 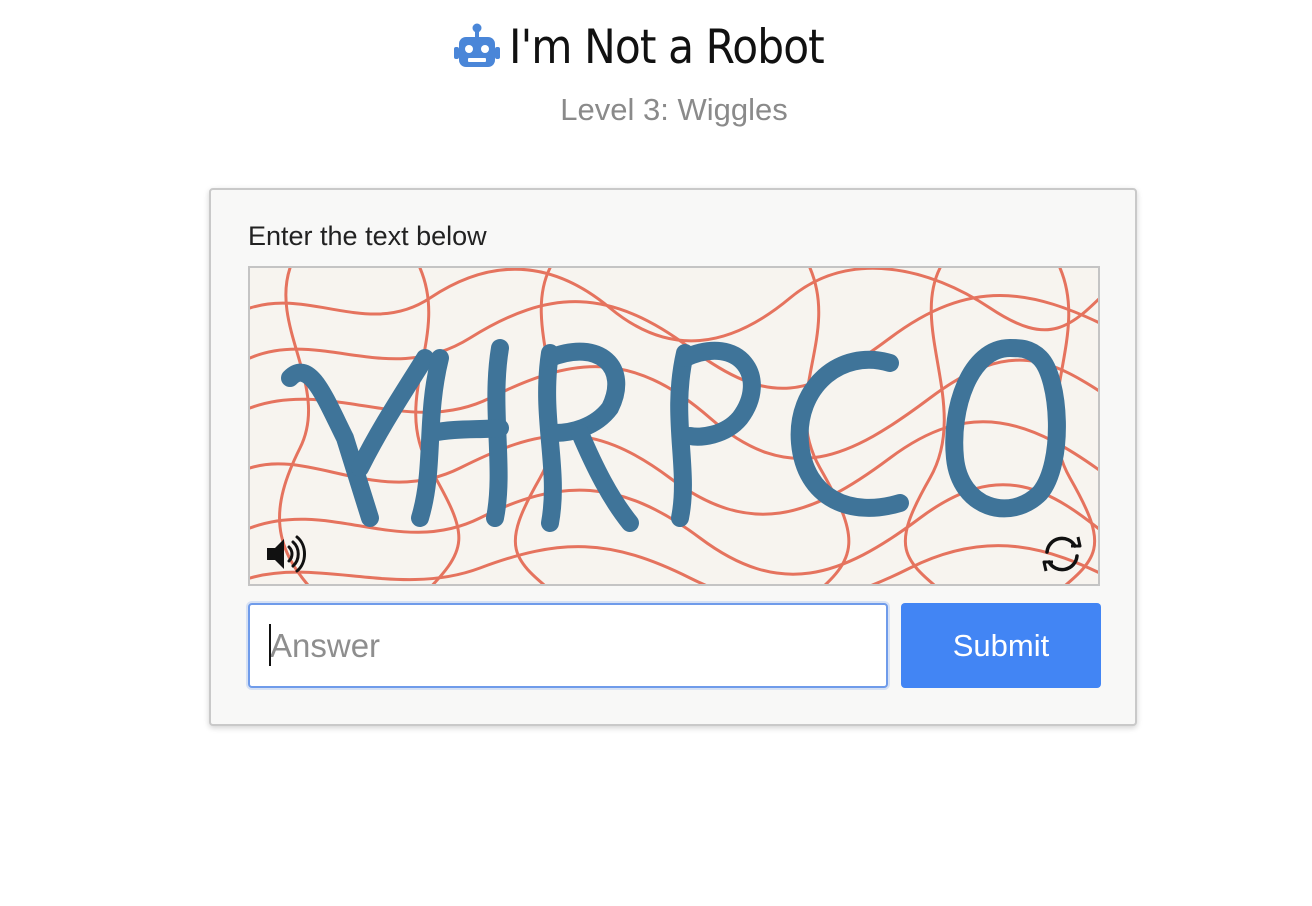 What do you see at coordinates (477, 48) in the screenshot?
I see `robot-icon` at bounding box center [477, 48].